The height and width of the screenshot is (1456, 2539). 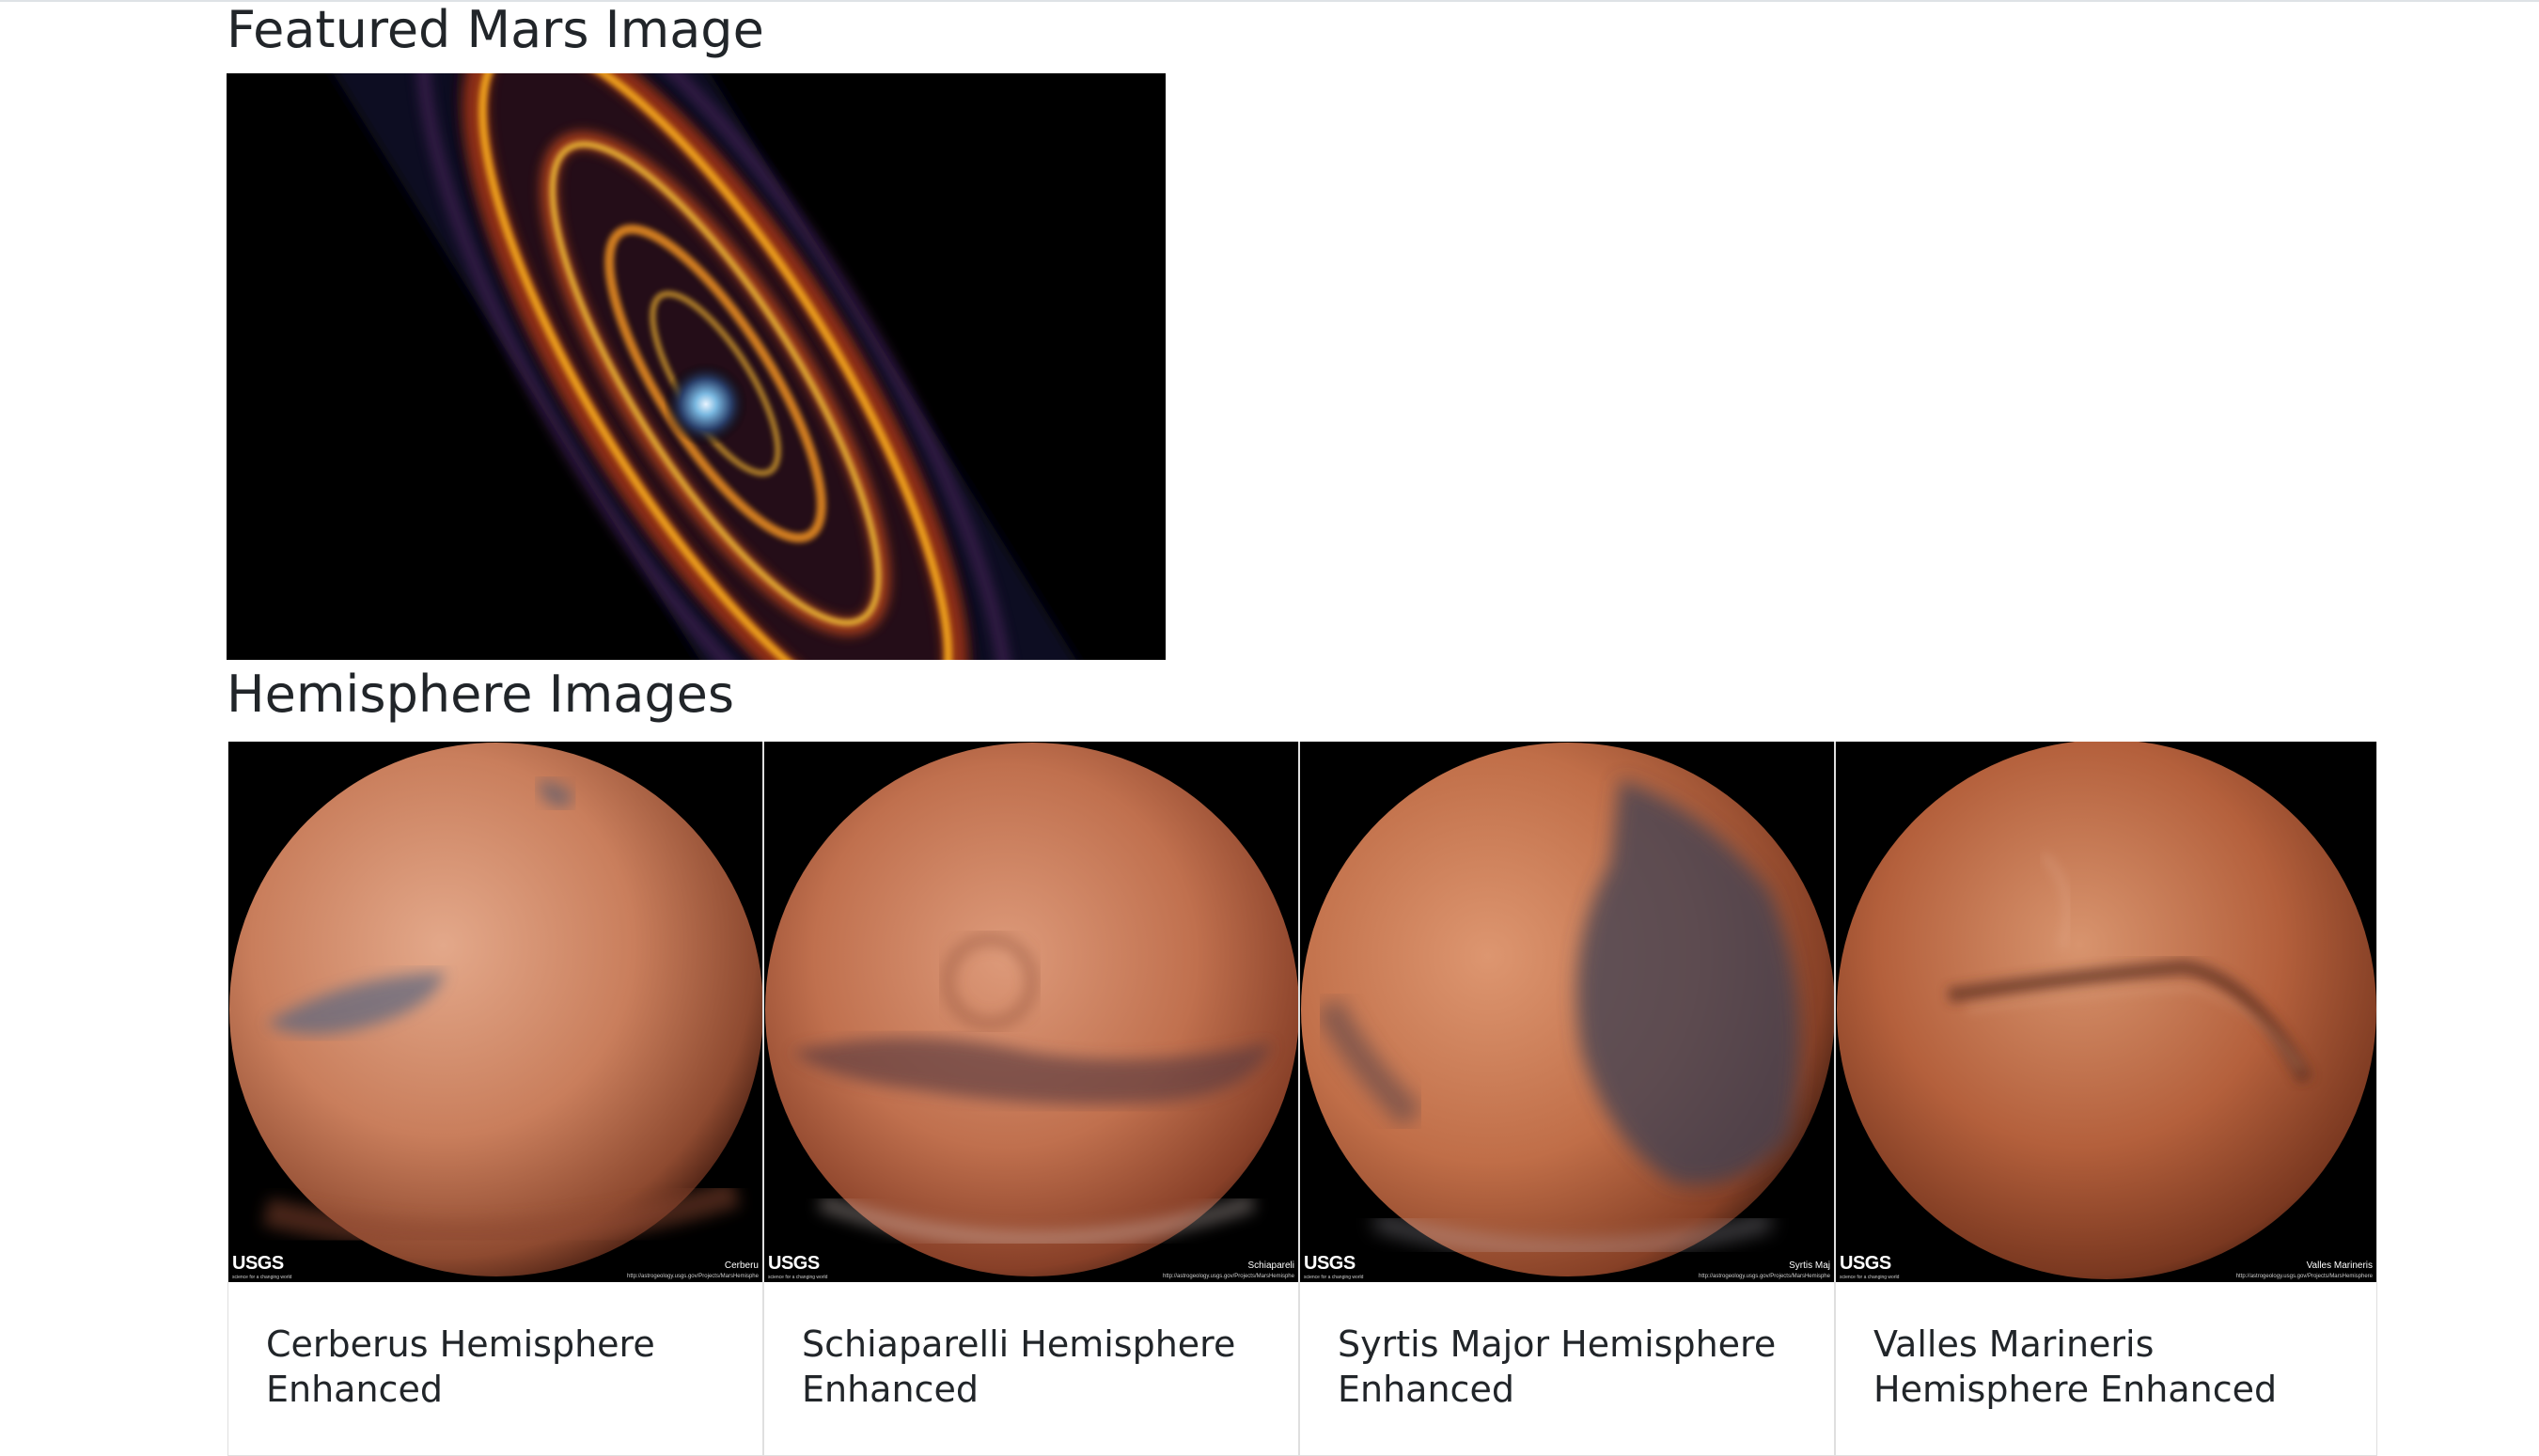 I want to click on hemisphere-title-cerberus: Cerberus Hemisphere Enhanced, so click(x=505, y=1367).